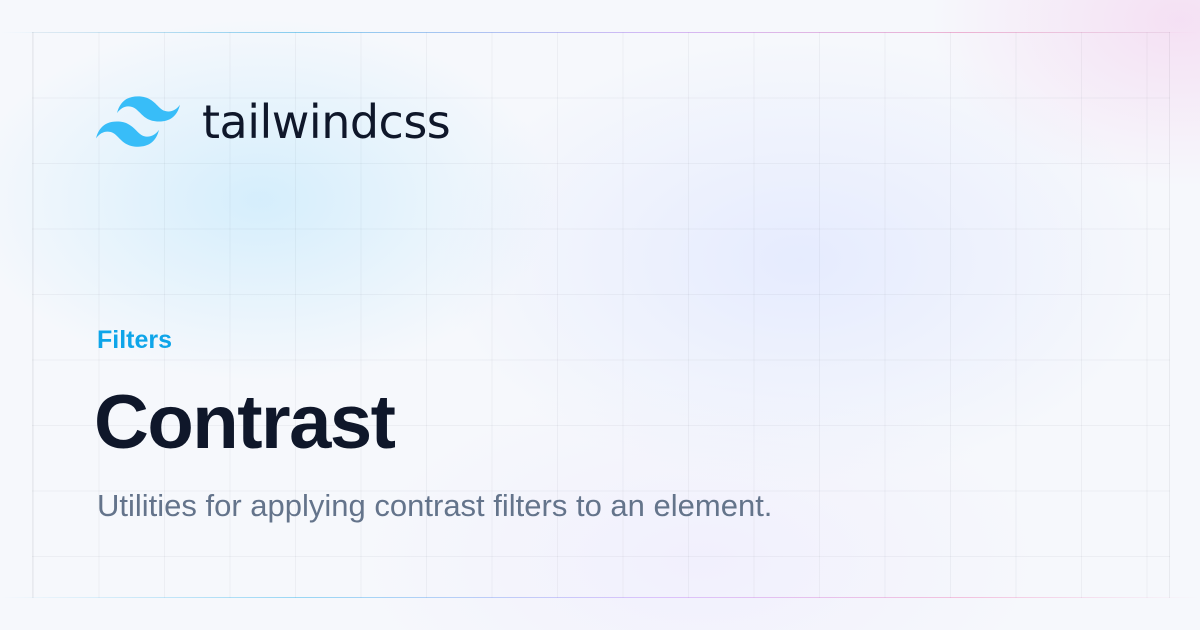 This screenshot has width=1200, height=630. Describe the element at coordinates (600, 32) in the screenshot. I see `top-divider` at that location.